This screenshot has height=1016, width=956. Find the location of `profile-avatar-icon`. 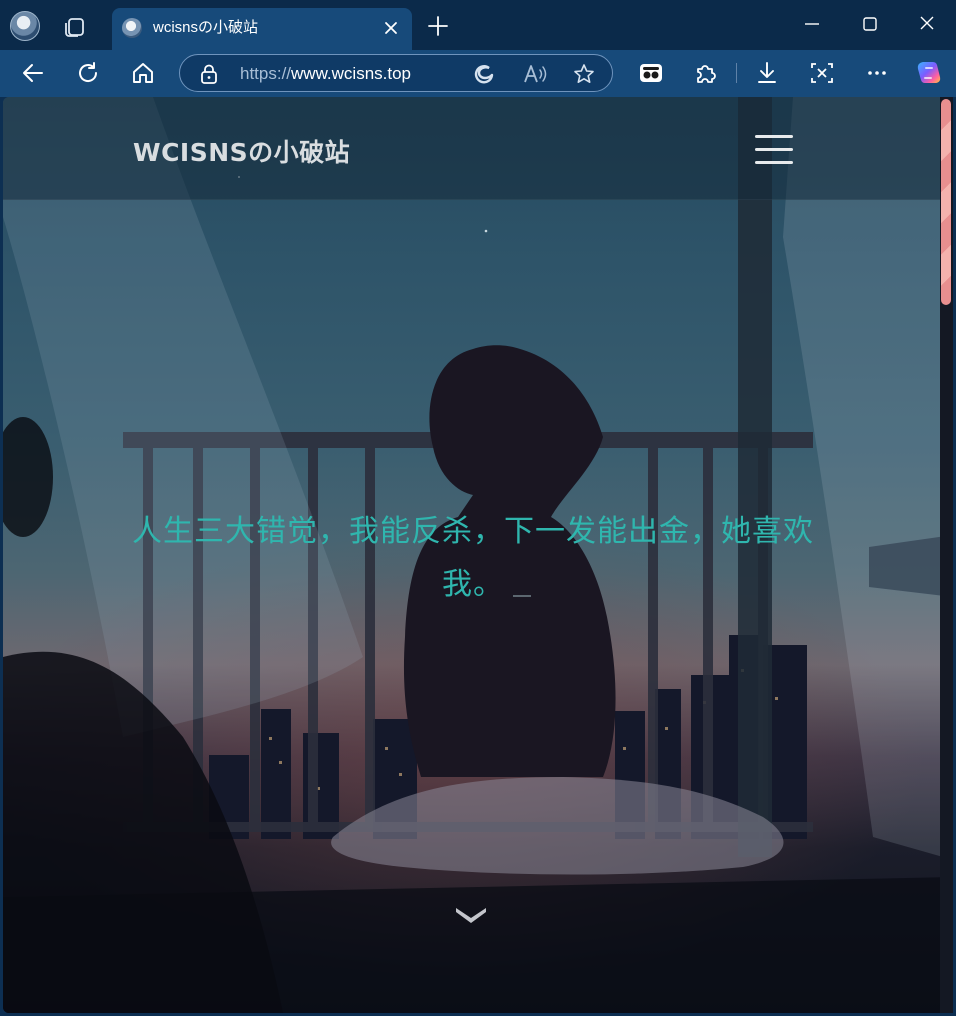

profile-avatar-icon is located at coordinates (25, 26).